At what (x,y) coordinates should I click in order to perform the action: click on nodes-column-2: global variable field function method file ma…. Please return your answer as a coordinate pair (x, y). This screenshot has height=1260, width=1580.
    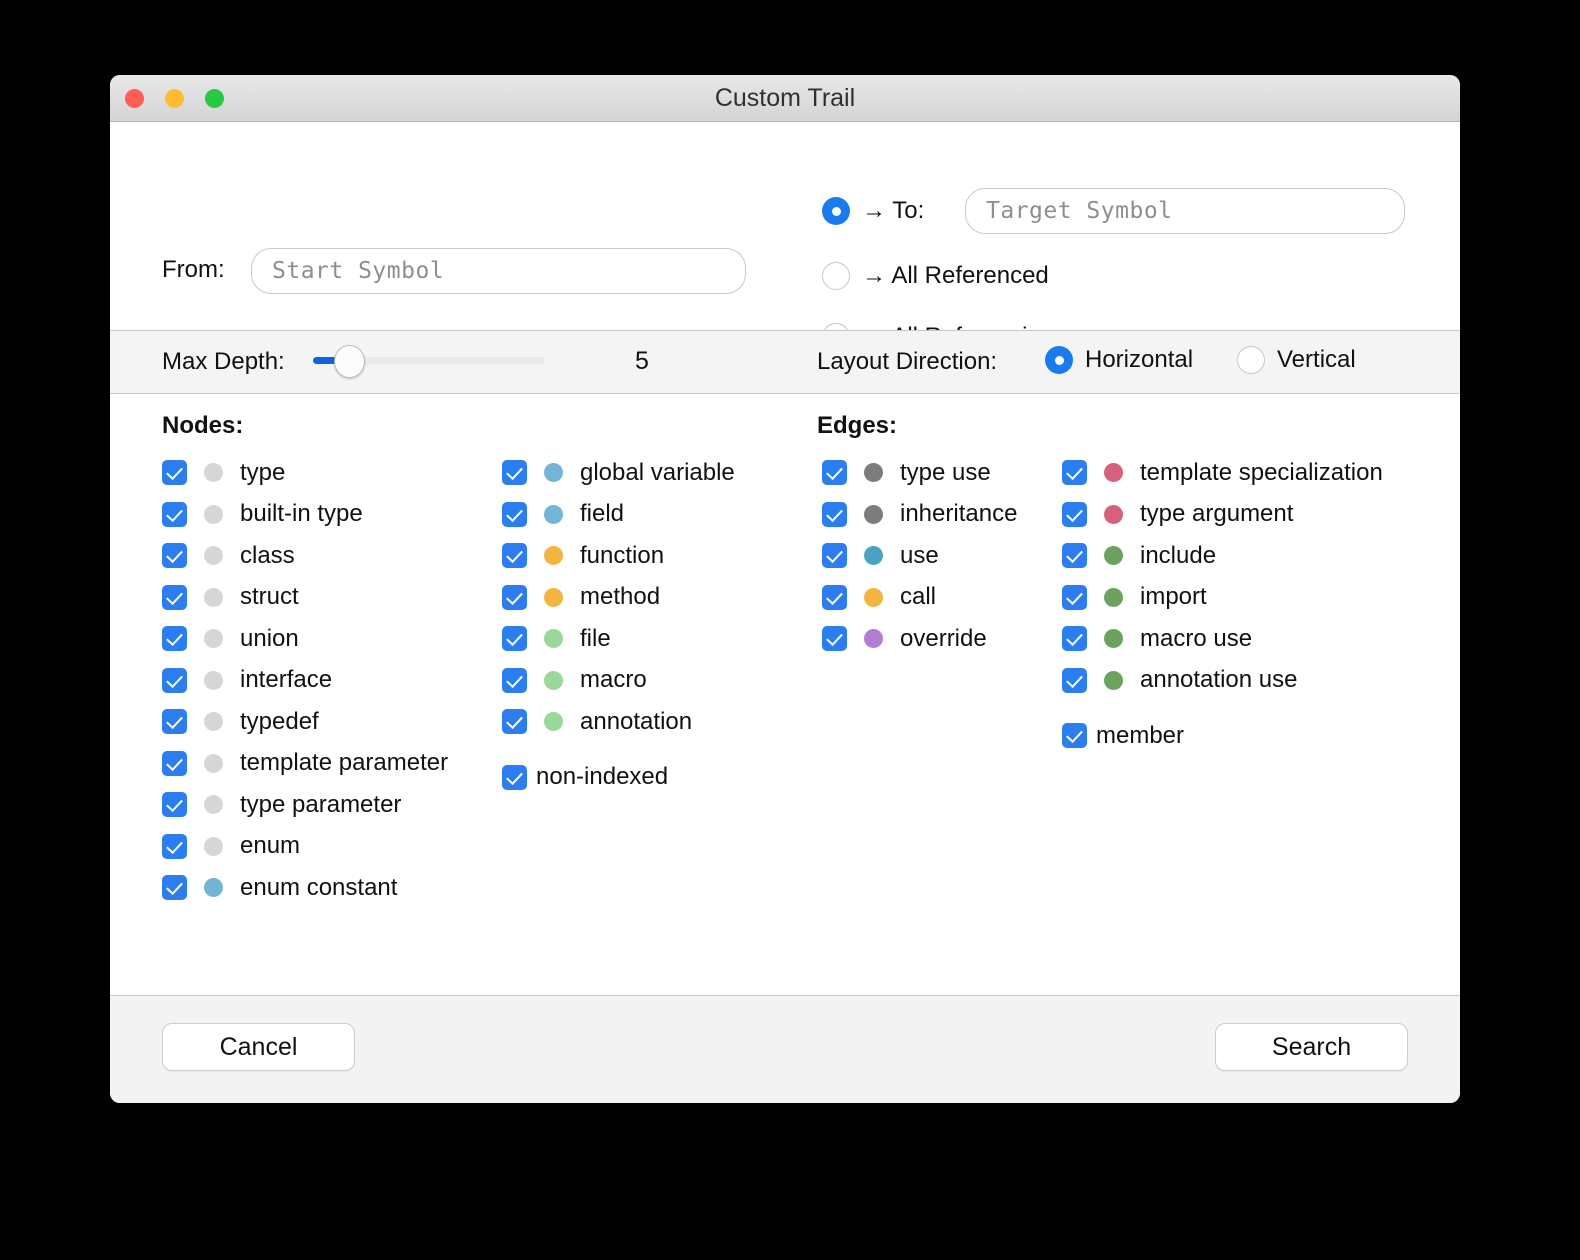
    Looking at the image, I should click on (618, 625).